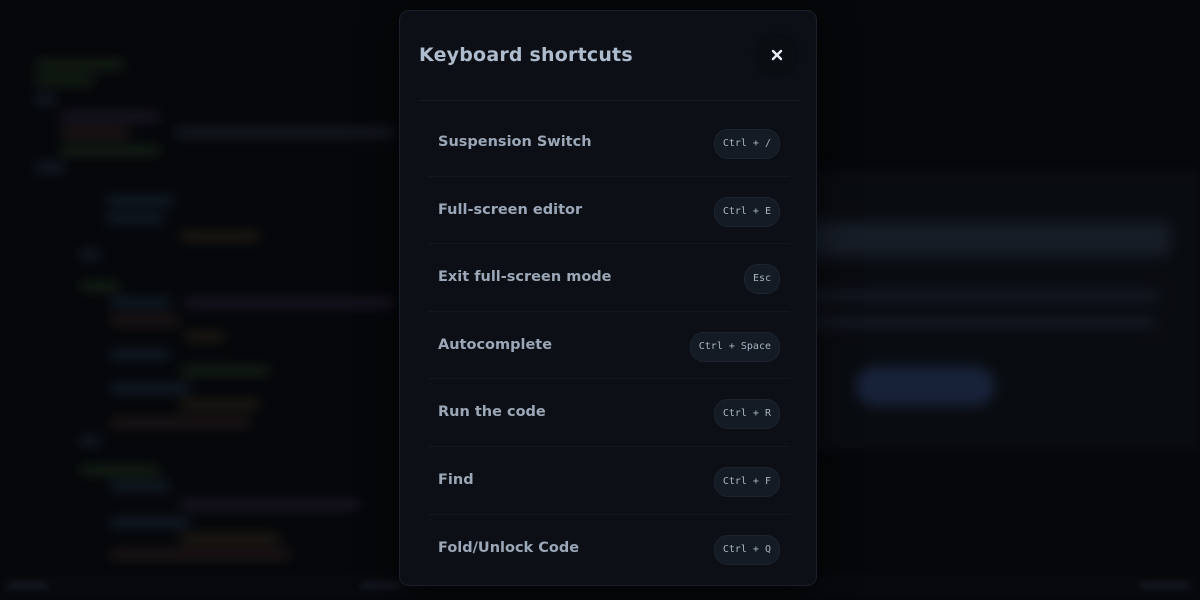  I want to click on shortcut-row-exit-full-screen: Exit full-screen mode Esc, so click(609, 278).